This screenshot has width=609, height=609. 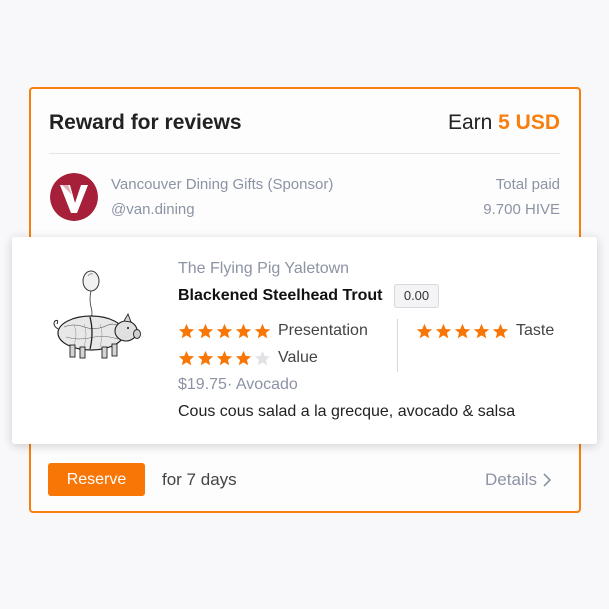 What do you see at coordinates (153, 209) in the screenshot?
I see `sponsor-handle: @van.dining` at bounding box center [153, 209].